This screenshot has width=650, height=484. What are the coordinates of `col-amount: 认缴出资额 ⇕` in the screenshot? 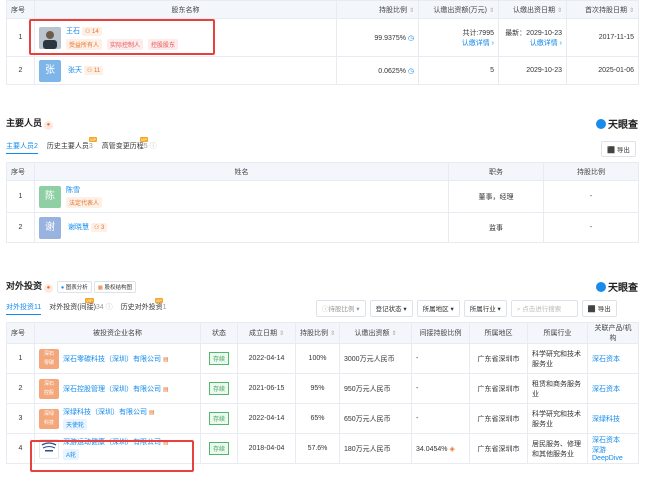 It's located at (375, 333).